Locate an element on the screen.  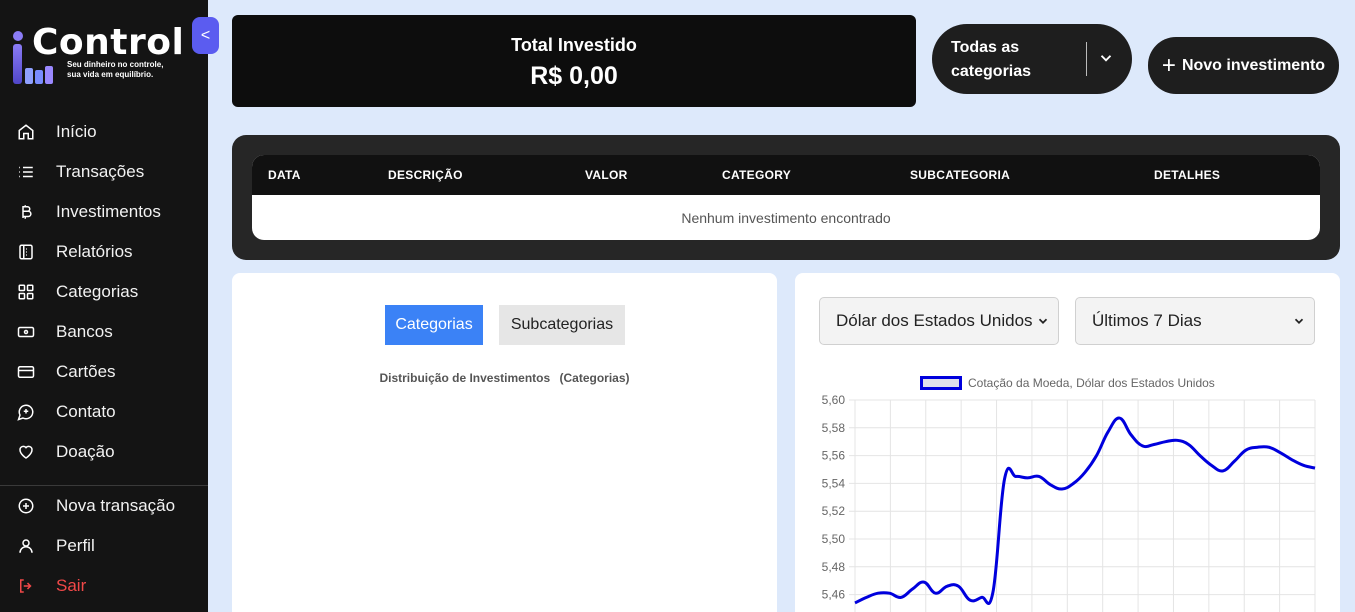
logout-icon is located at coordinates (26, 586).